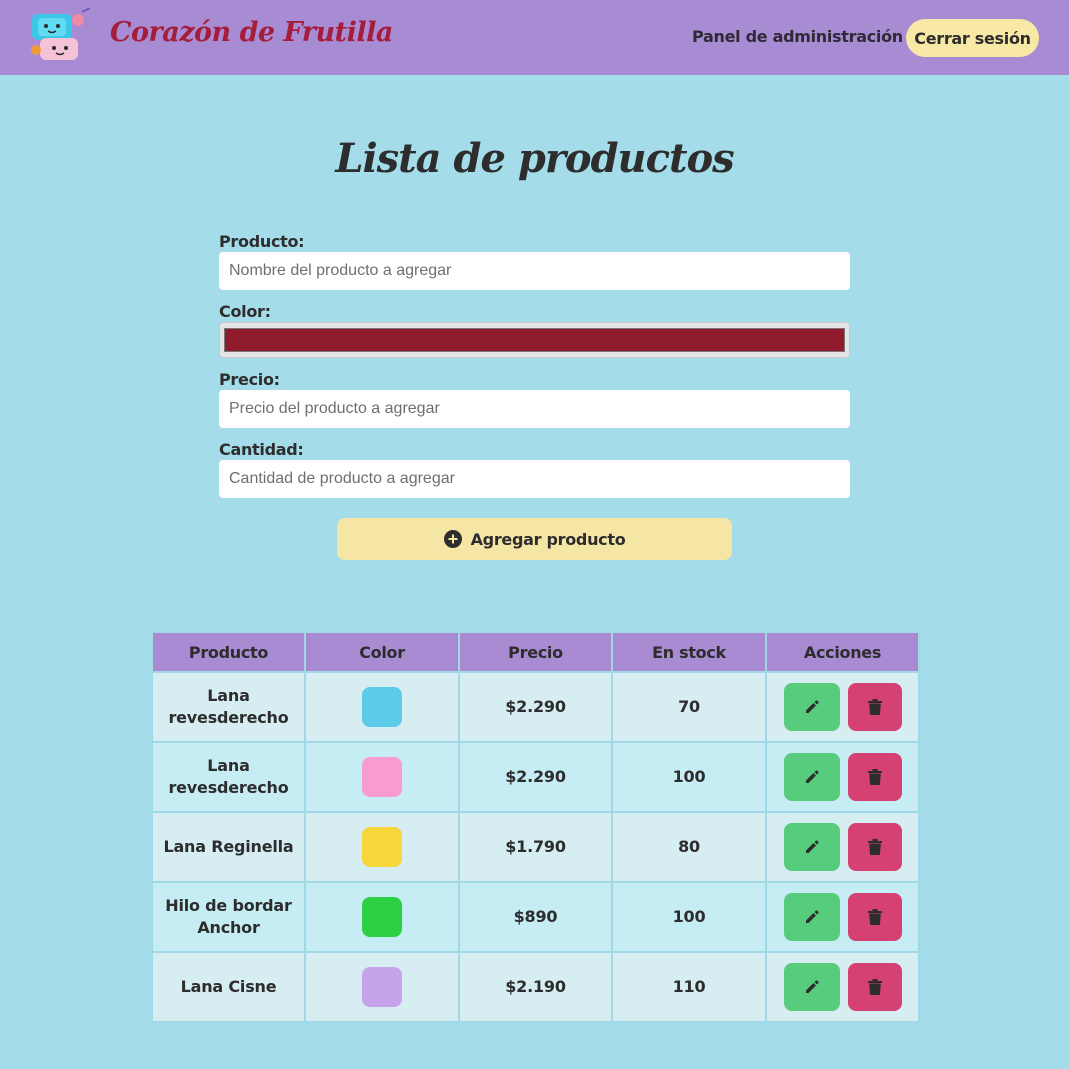  What do you see at coordinates (842, 652) in the screenshot?
I see `header-actions: Acciones` at bounding box center [842, 652].